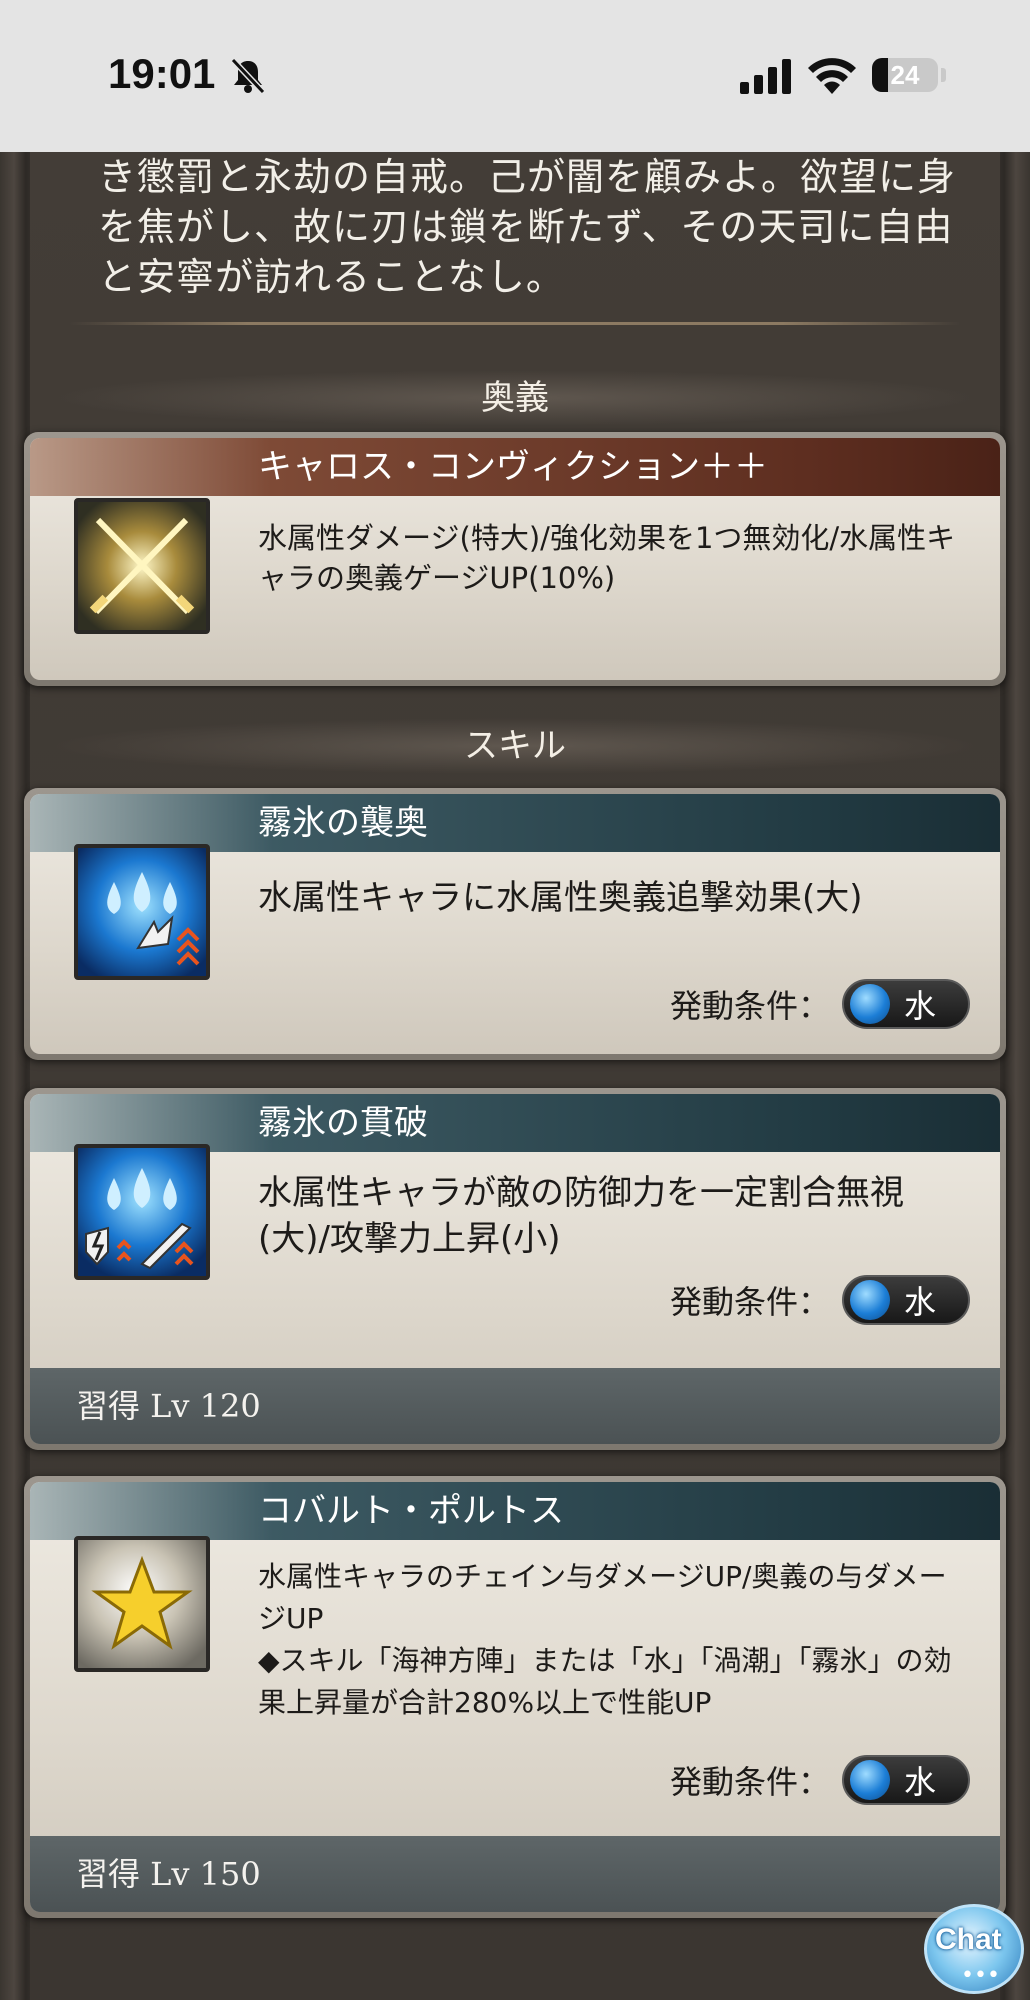 The height and width of the screenshot is (2000, 1030). I want to click on skill-description: 水属性キャラのチェイン与ダメージUP/奥義の与ダメージUP, so click(602, 1597).